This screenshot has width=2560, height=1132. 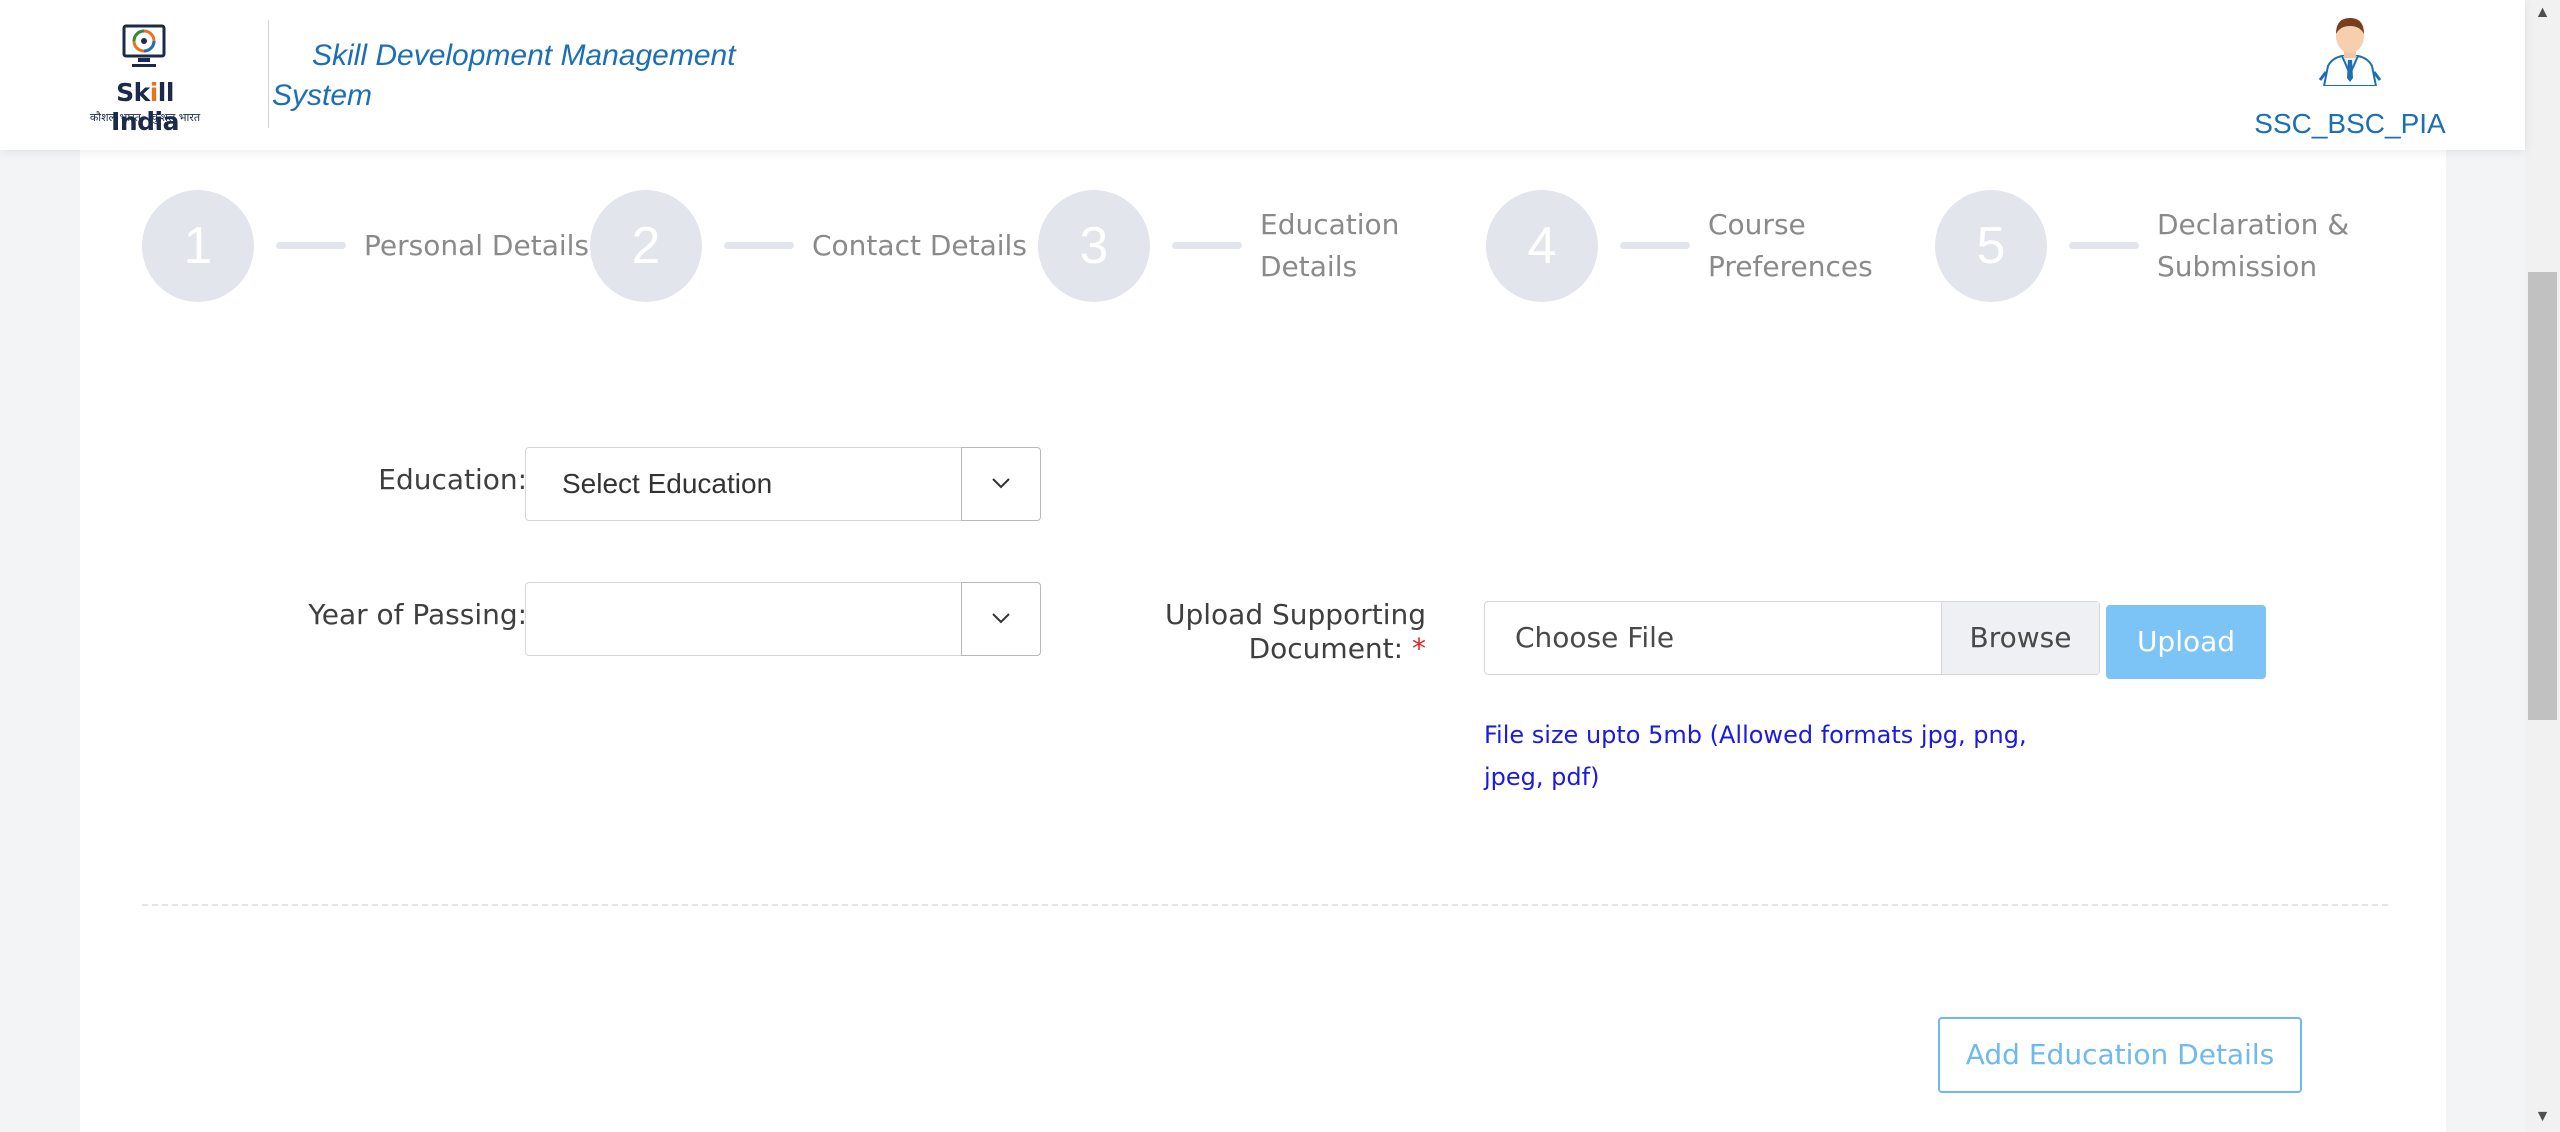 I want to click on step-contact-details: 2 Contact Details, so click(x=810, y=246).